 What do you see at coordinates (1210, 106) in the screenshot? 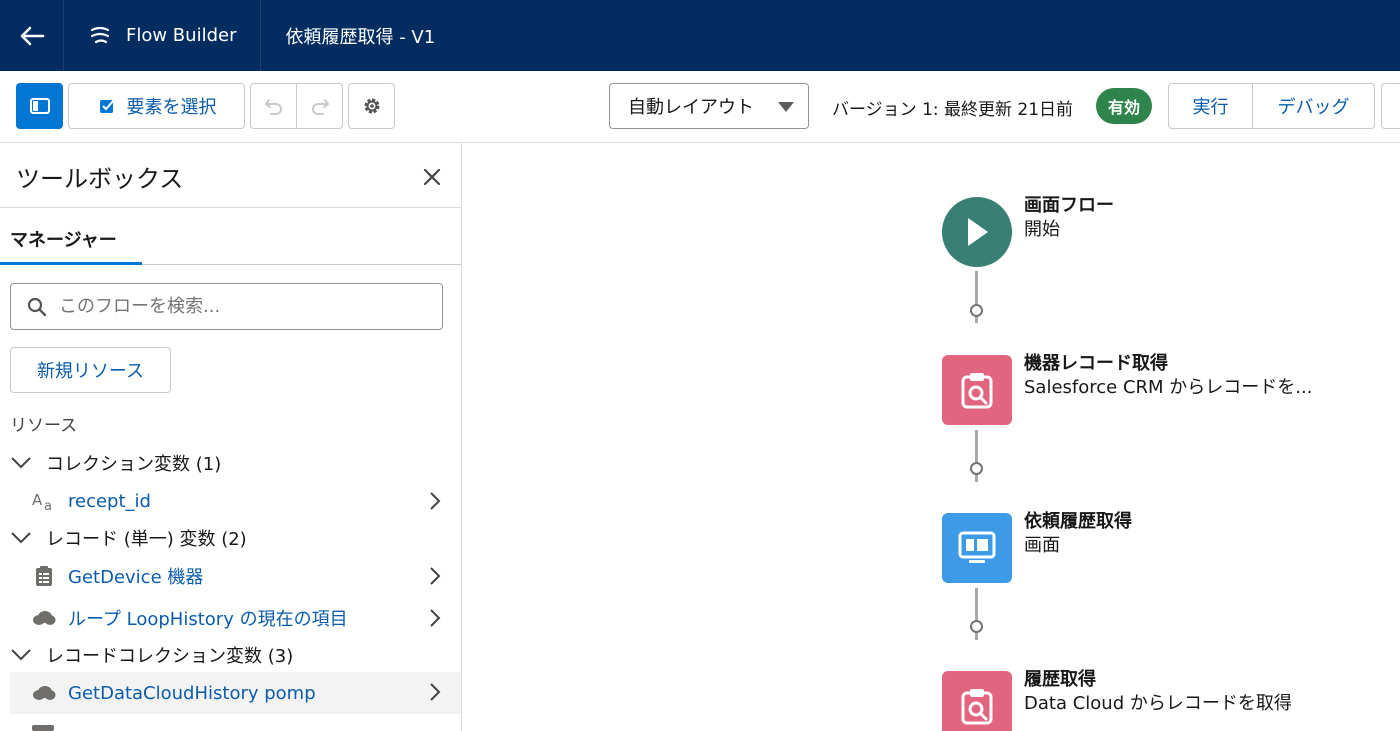
I see `run-button: 実行` at bounding box center [1210, 106].